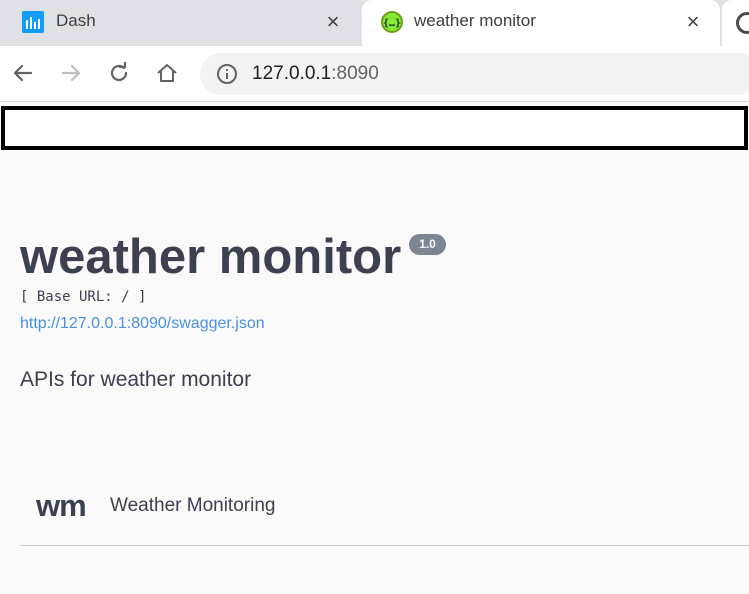 Image resolution: width=749 pixels, height=594 pixels. I want to click on url-host: 127.0.0.1, so click(292, 73).